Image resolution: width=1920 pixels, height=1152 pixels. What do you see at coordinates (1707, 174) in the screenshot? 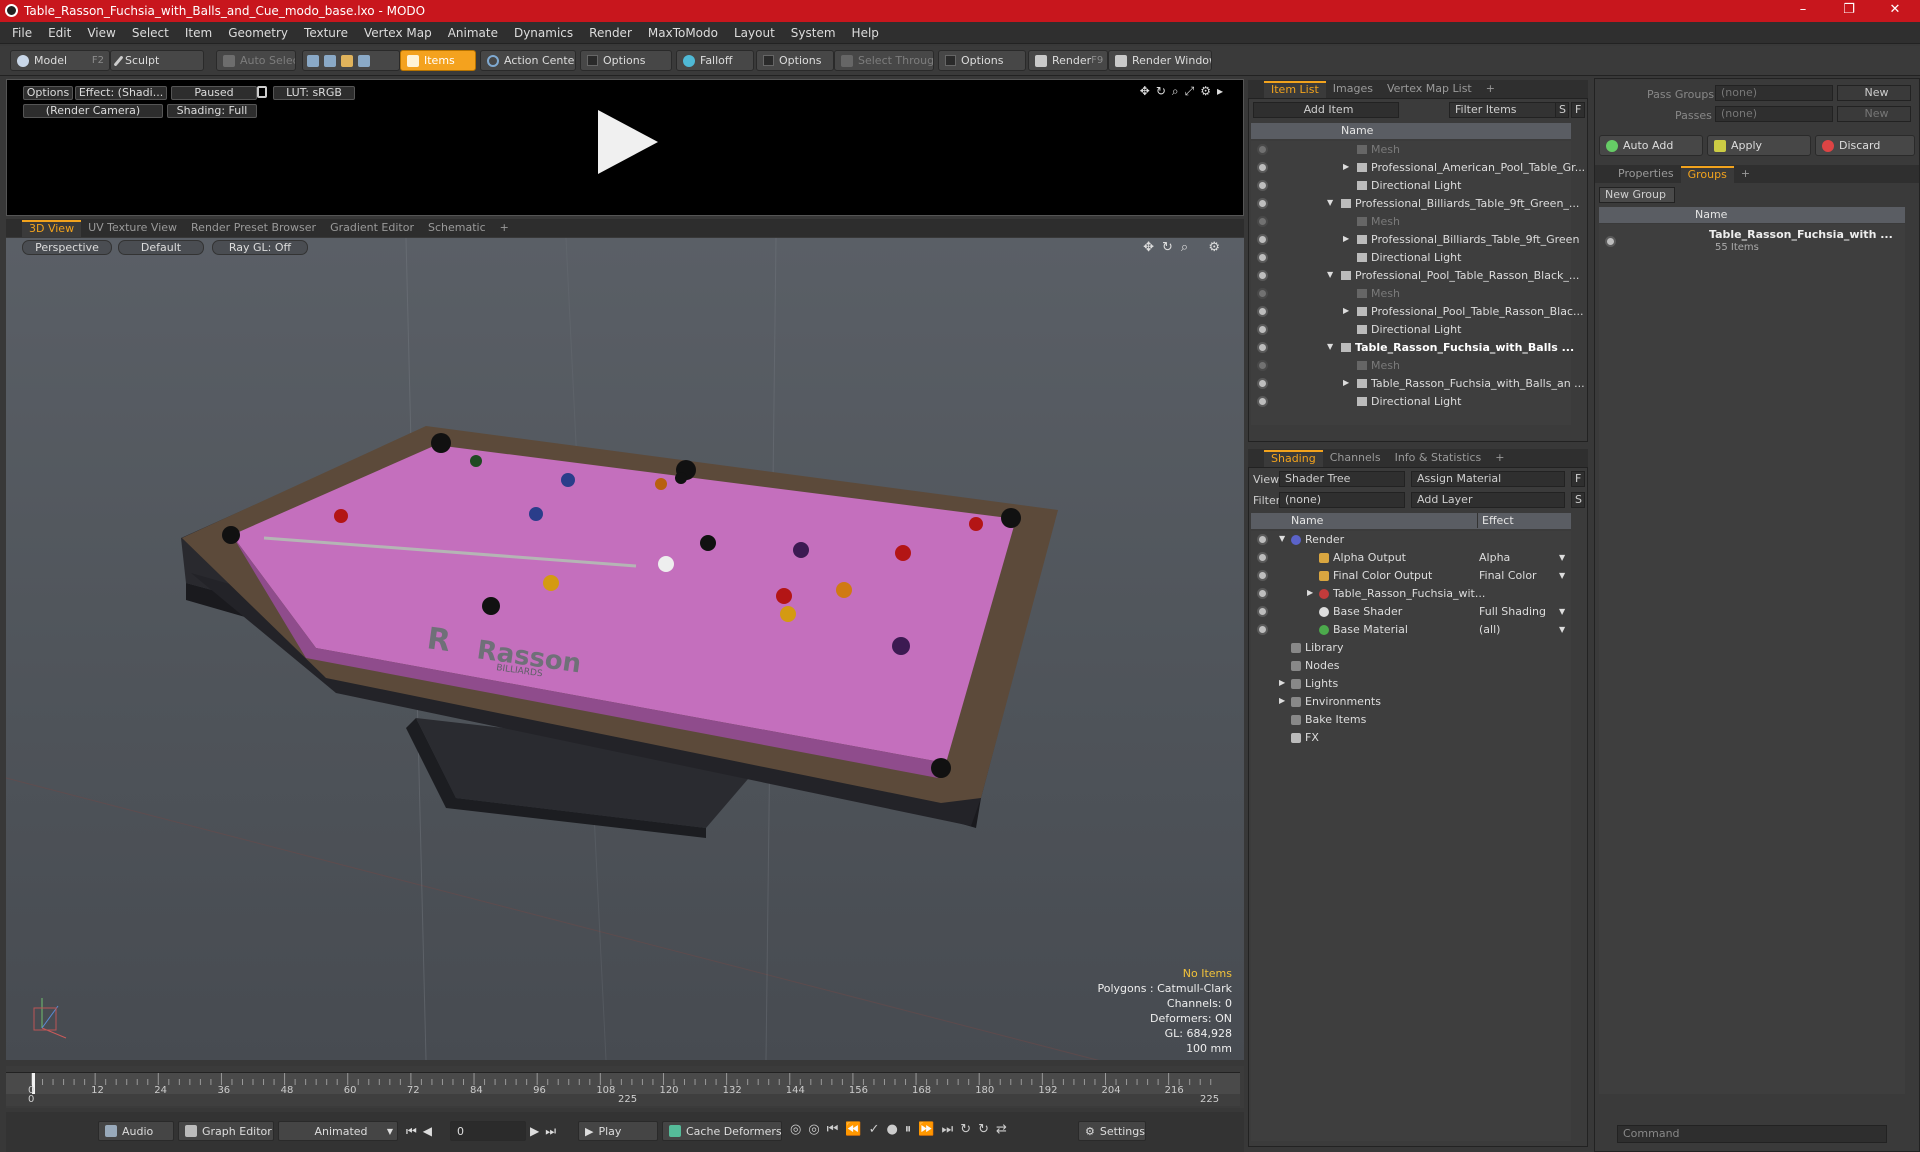
I see `tab-groups: Groups` at bounding box center [1707, 174].